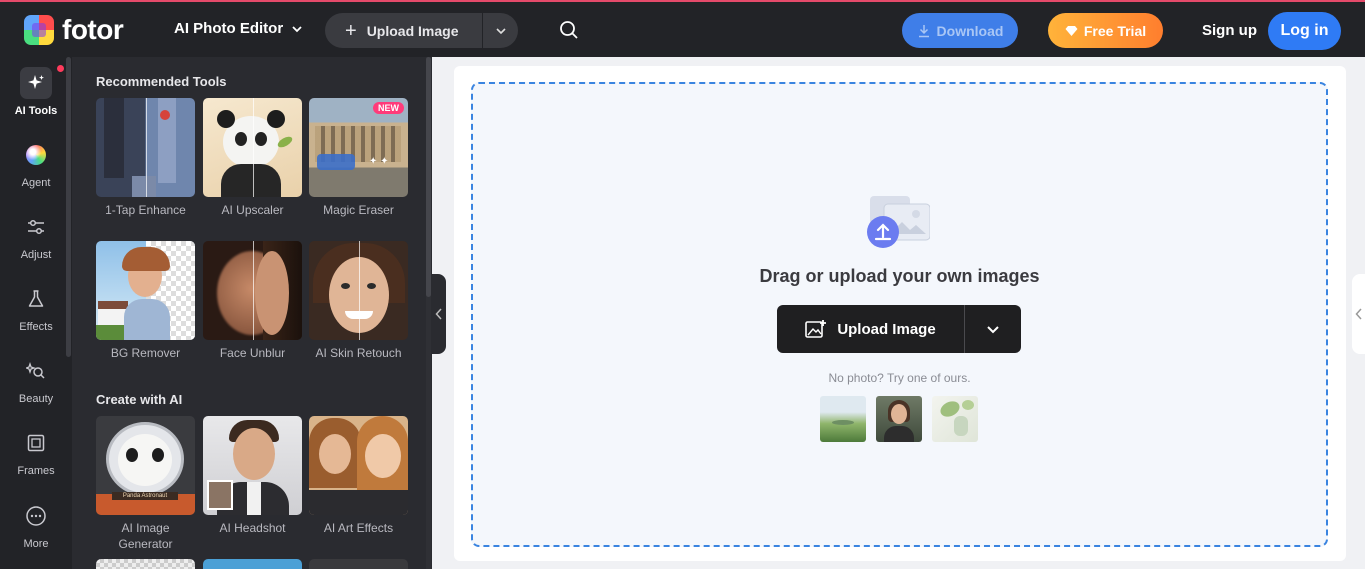 The height and width of the screenshot is (569, 1365). Describe the element at coordinates (428, 313) in the screenshot. I see `panel-scrollbar` at that location.